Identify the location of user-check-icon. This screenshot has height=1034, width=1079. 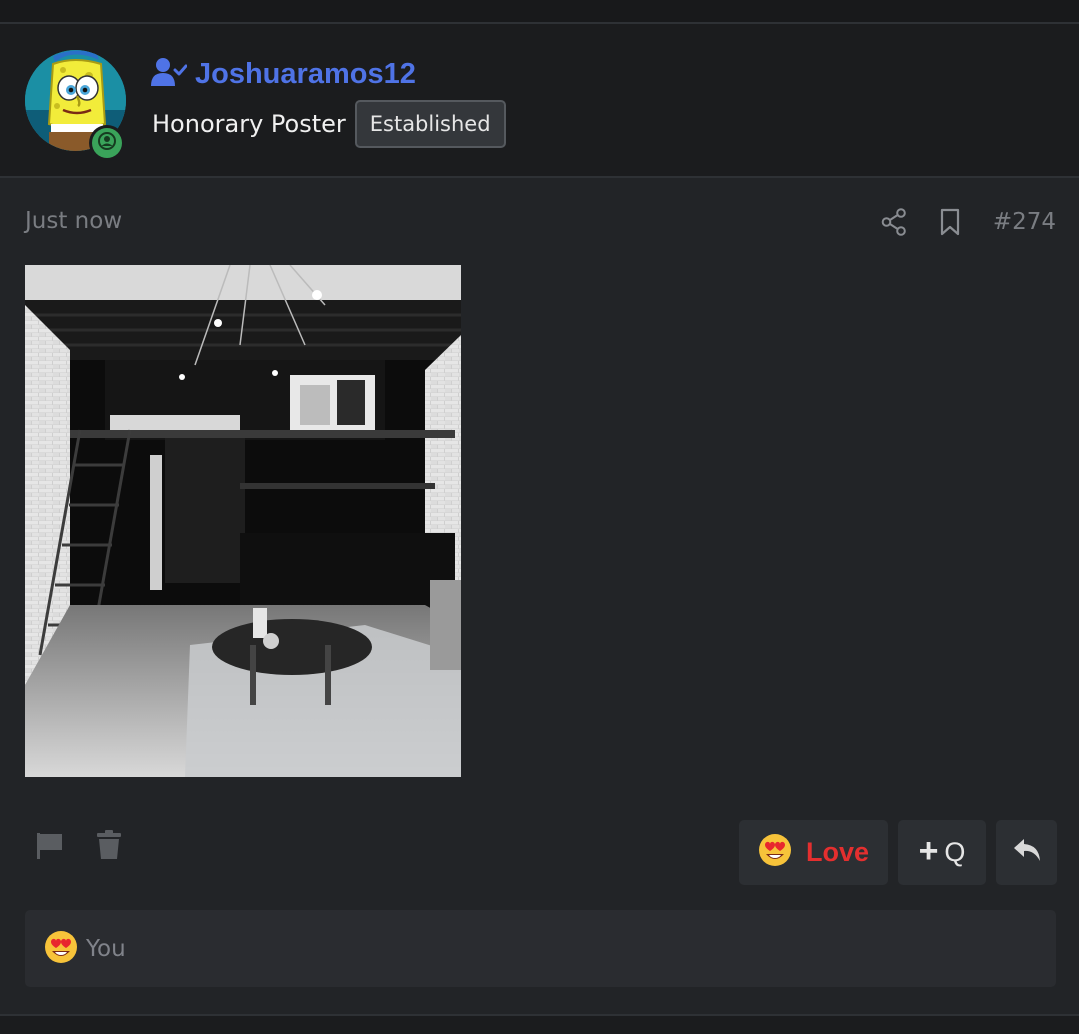
(169, 74).